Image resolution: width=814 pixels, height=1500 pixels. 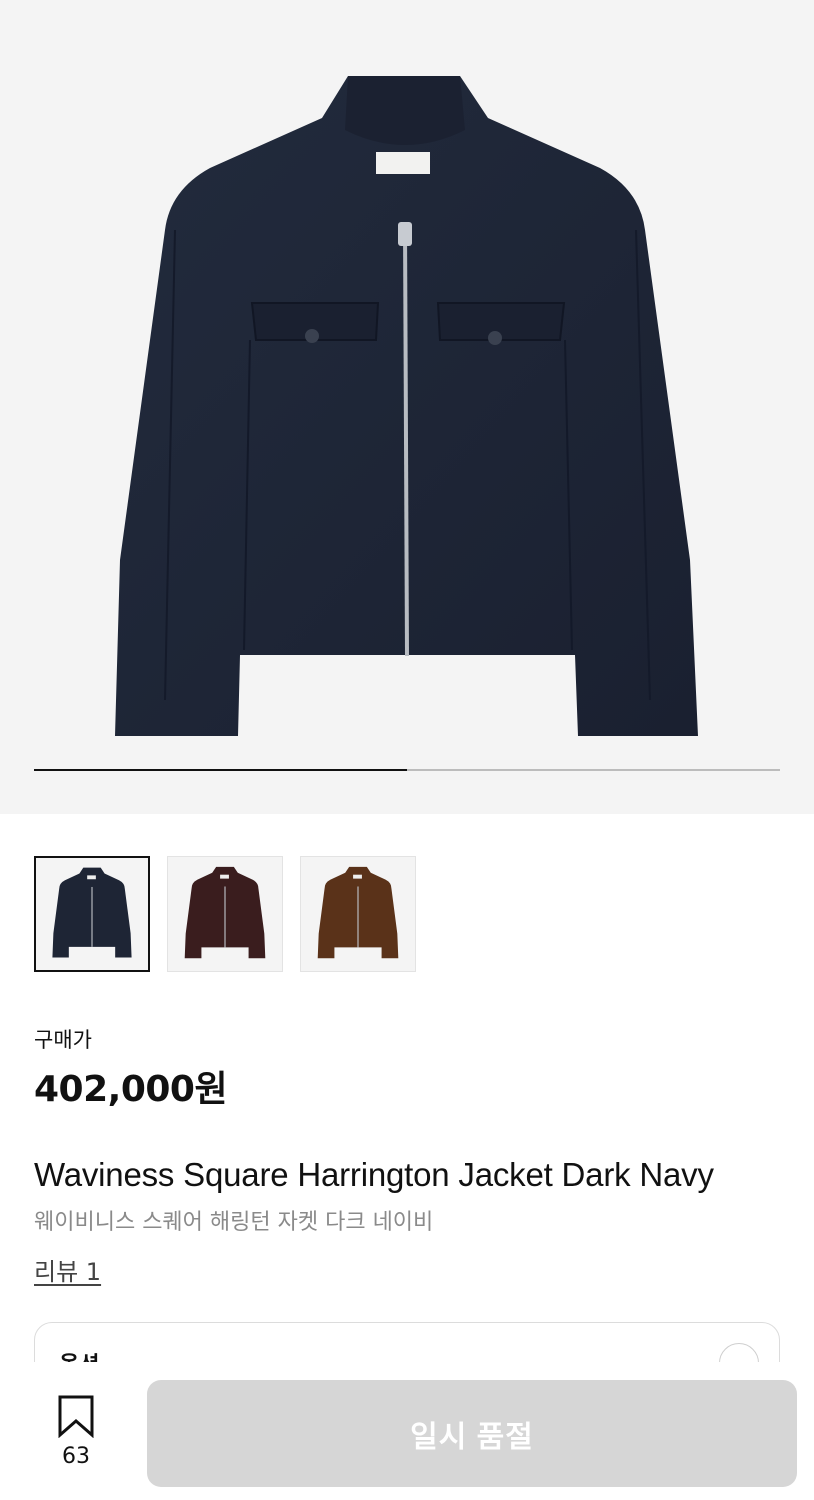 I want to click on gallery-progress-fill, so click(x=220, y=770).